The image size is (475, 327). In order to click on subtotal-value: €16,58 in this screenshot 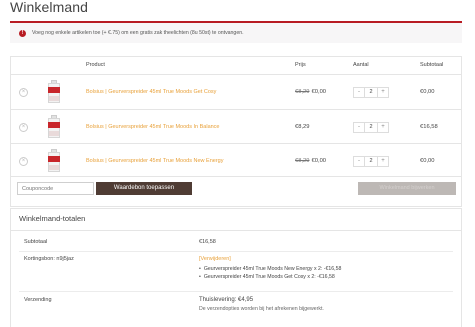, I will do `click(207, 242)`.